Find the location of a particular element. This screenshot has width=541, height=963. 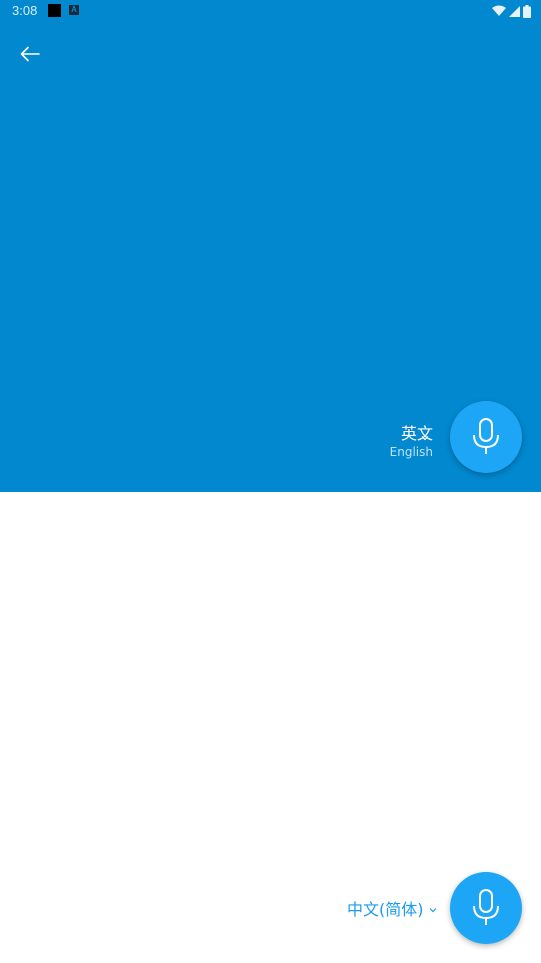

status-bar: 3:08 A is located at coordinates (270, 11).